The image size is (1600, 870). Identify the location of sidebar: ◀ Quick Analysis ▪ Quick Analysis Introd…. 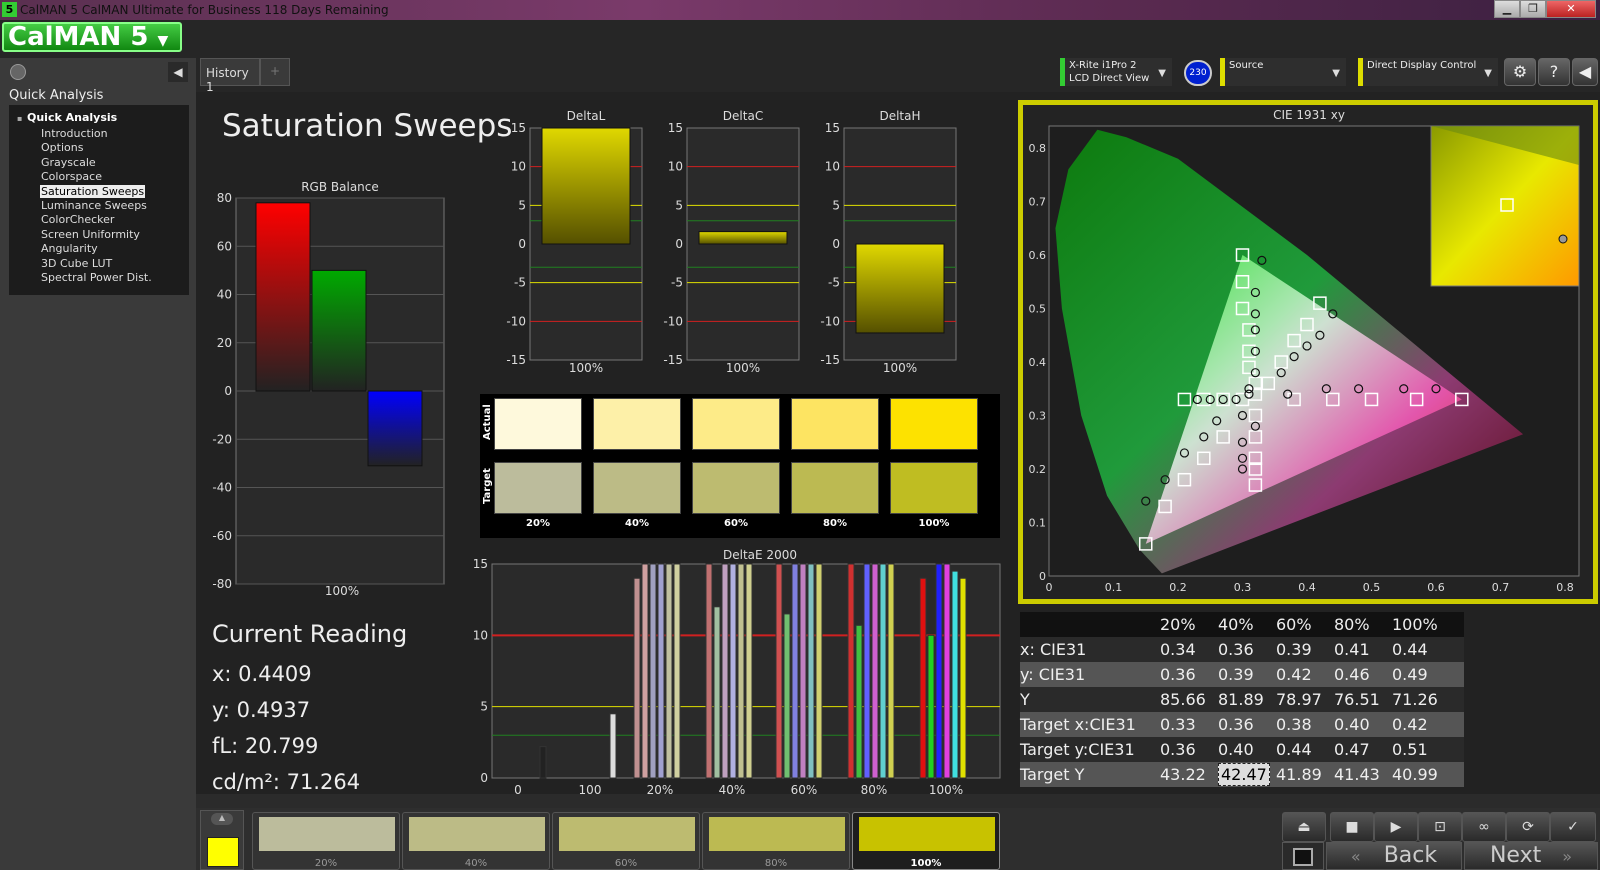
(98, 464).